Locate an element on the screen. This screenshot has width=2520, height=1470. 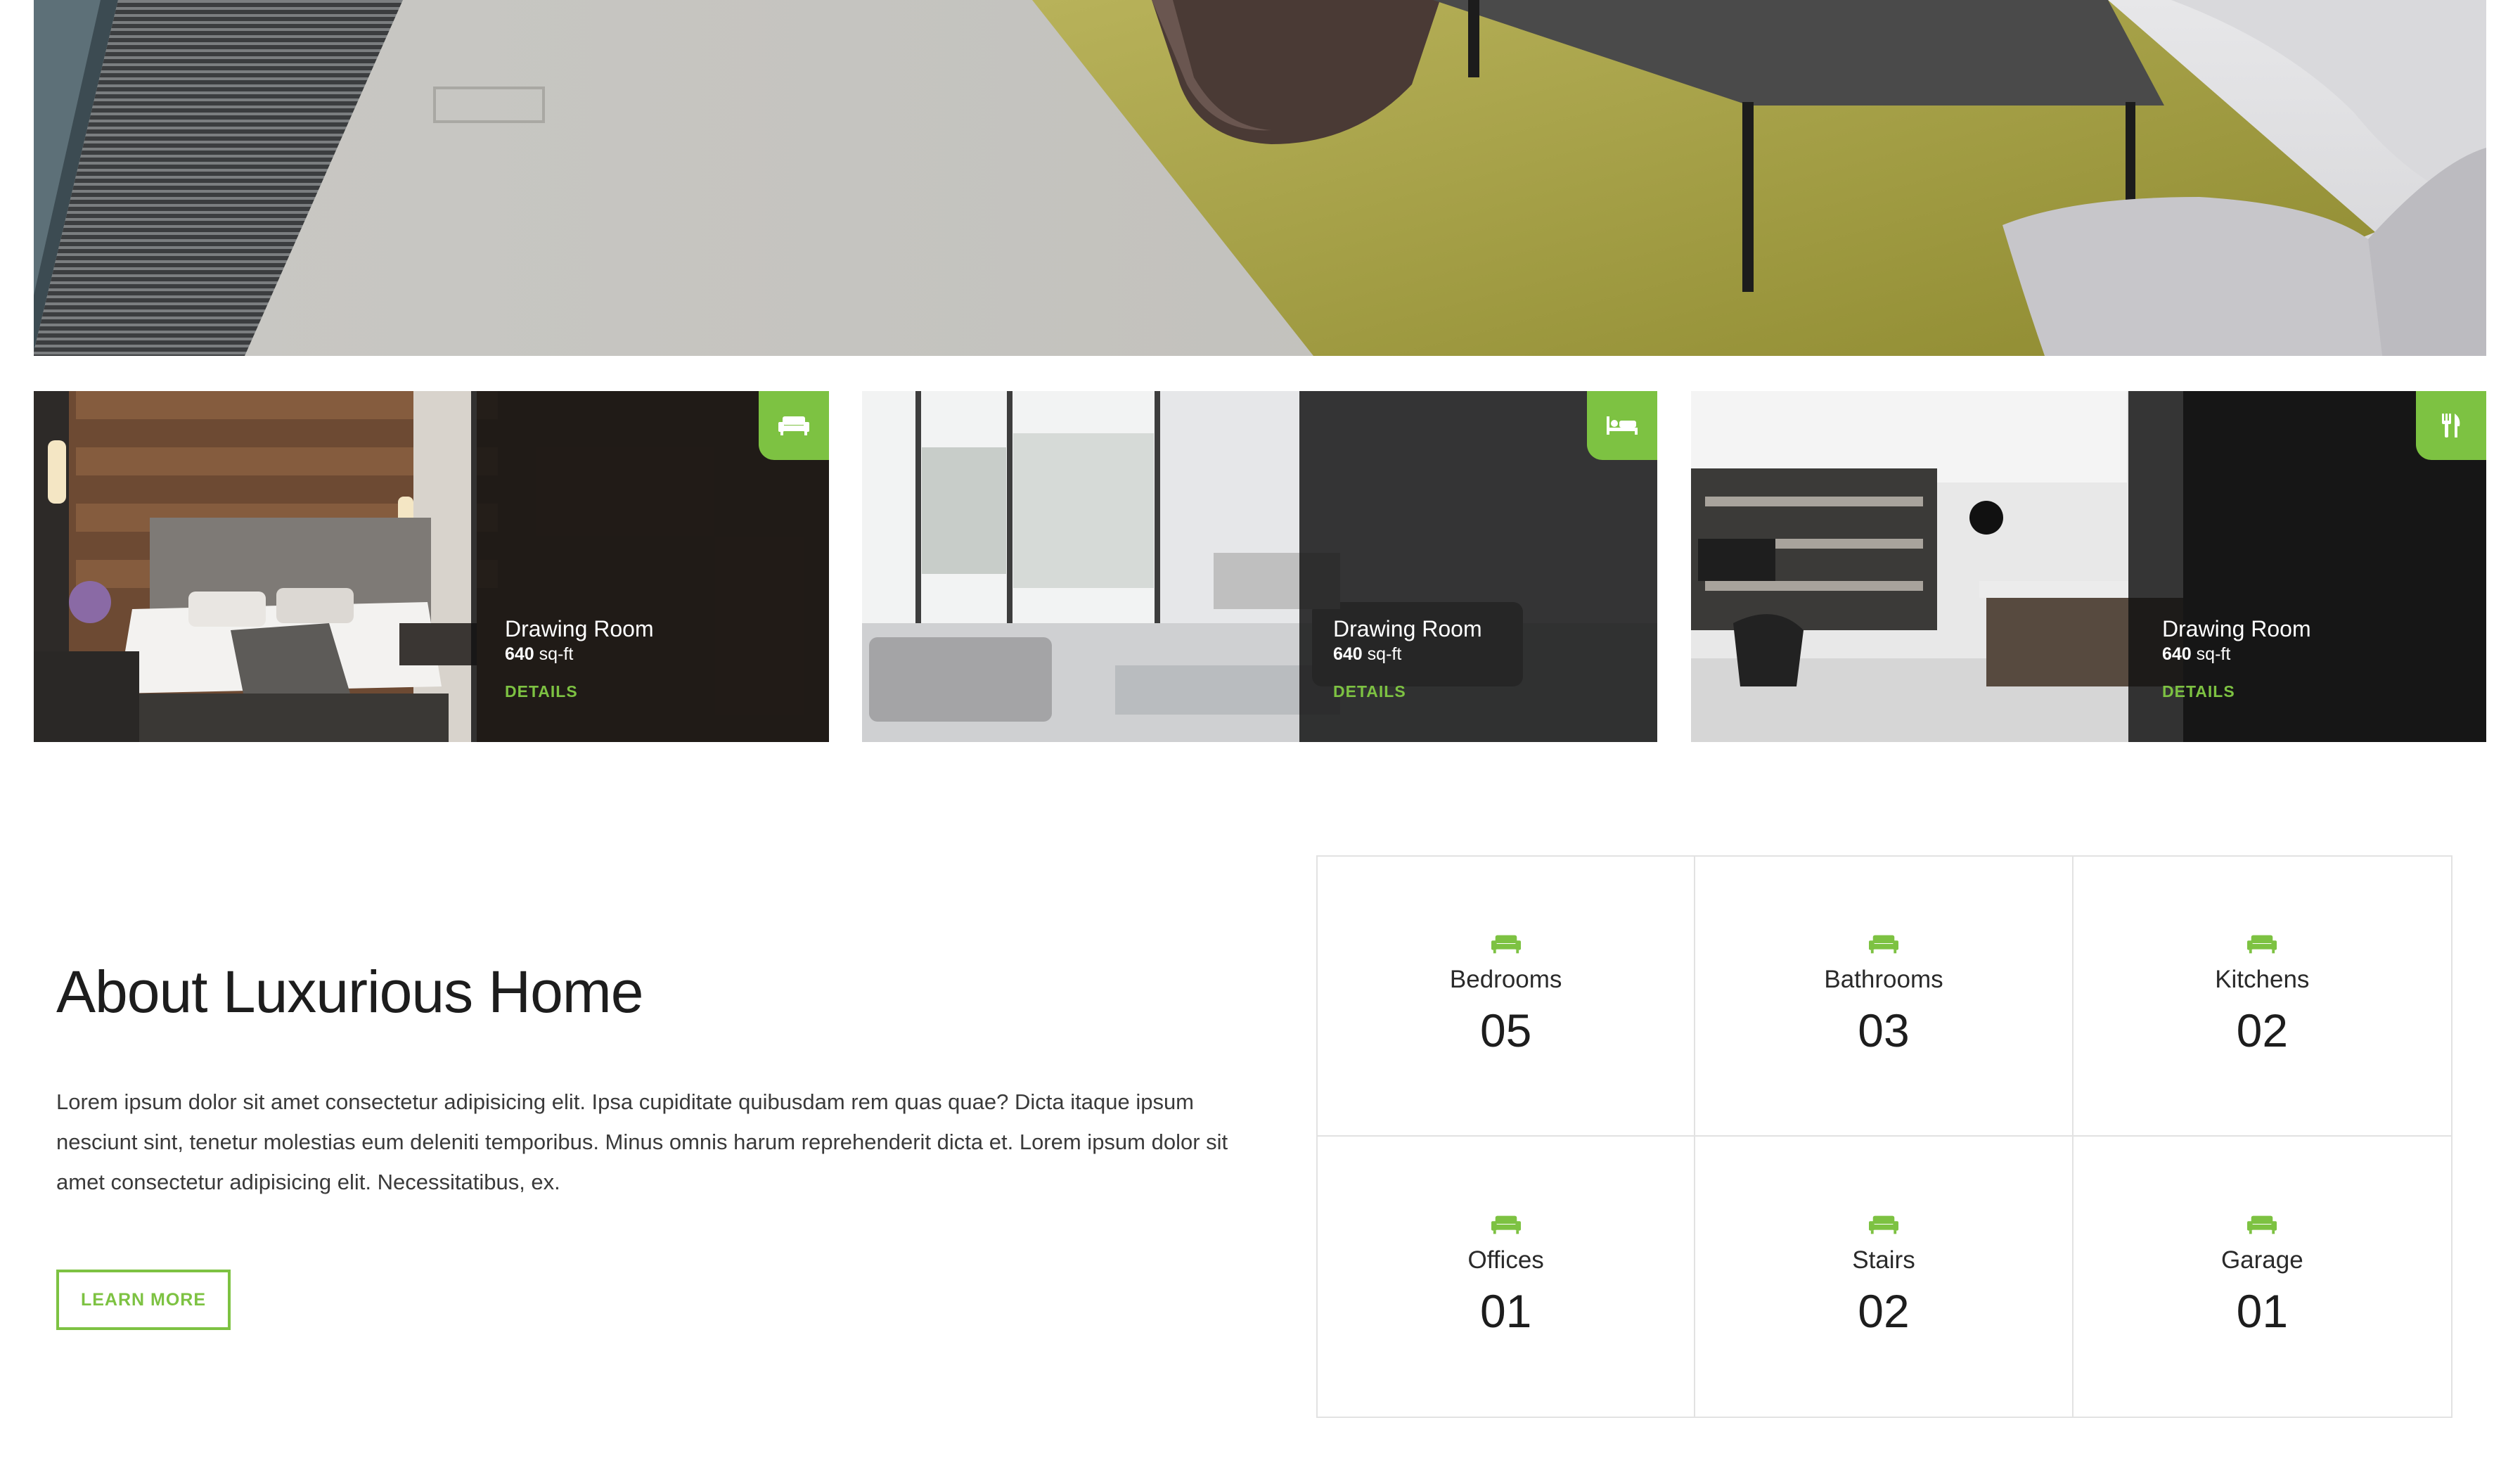
stat-kitchens: Kitchens 02 is located at coordinates (2262, 997).